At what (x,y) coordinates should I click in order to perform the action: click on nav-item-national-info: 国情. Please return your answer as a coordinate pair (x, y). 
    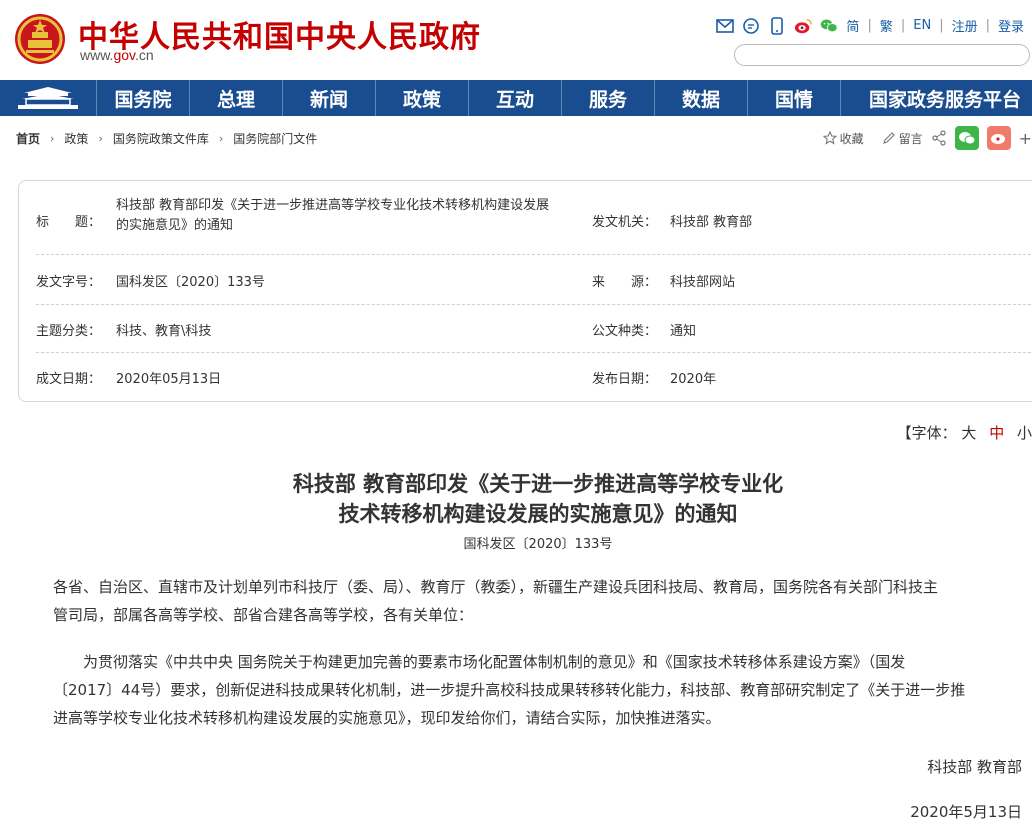
    Looking at the image, I should click on (794, 98).